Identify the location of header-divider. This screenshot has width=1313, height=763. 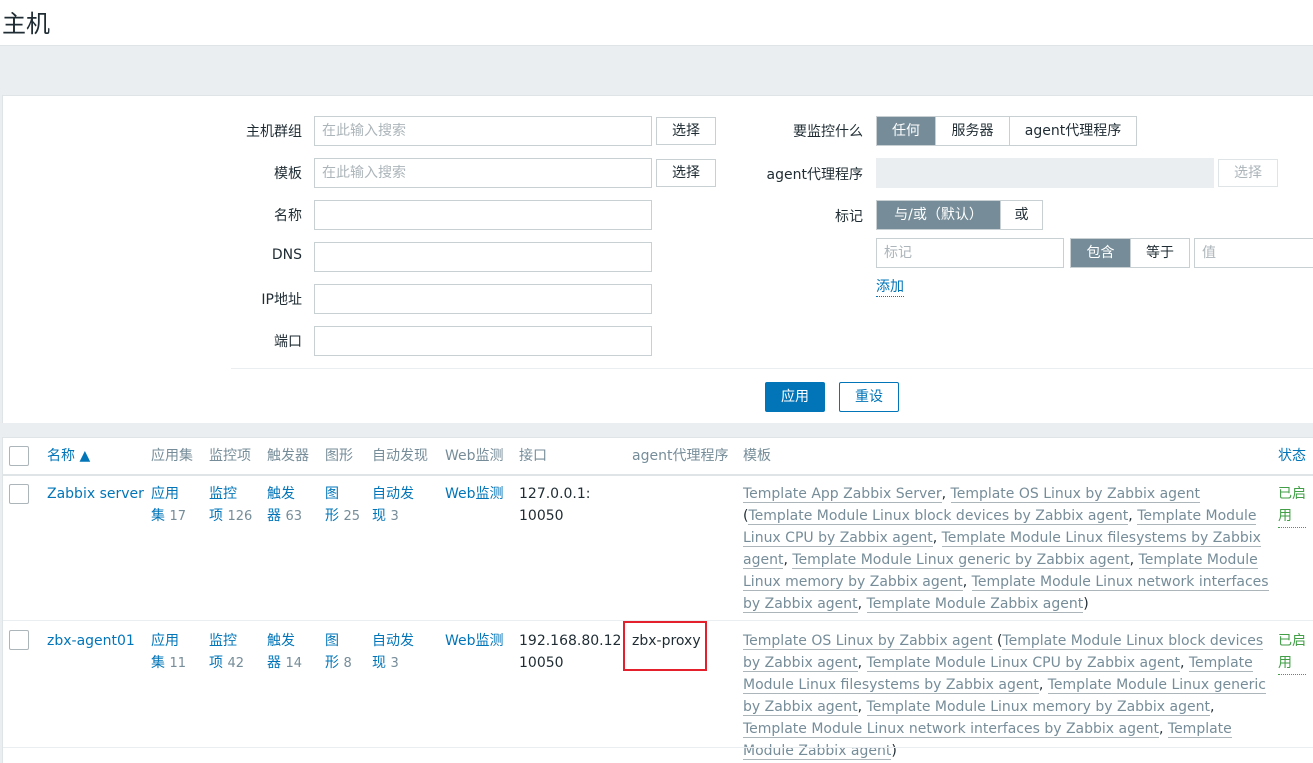
(658, 475).